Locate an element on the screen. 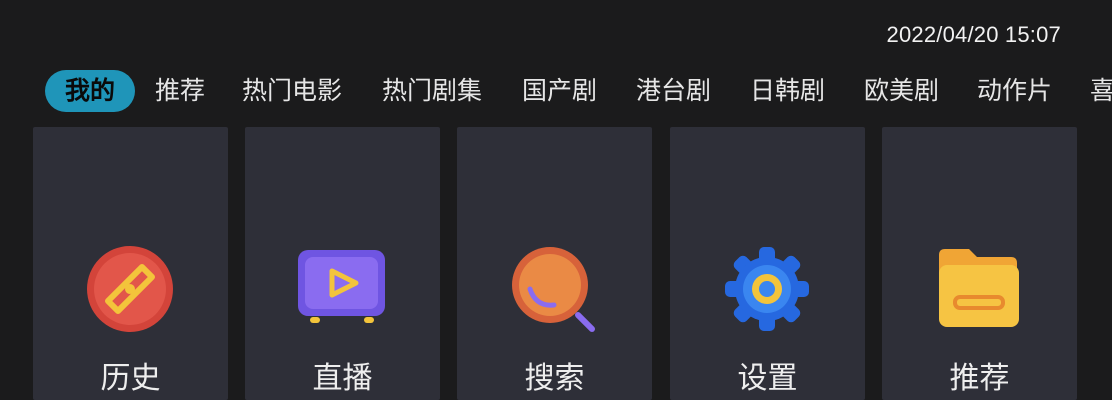  live-card: 直播 is located at coordinates (342, 263).